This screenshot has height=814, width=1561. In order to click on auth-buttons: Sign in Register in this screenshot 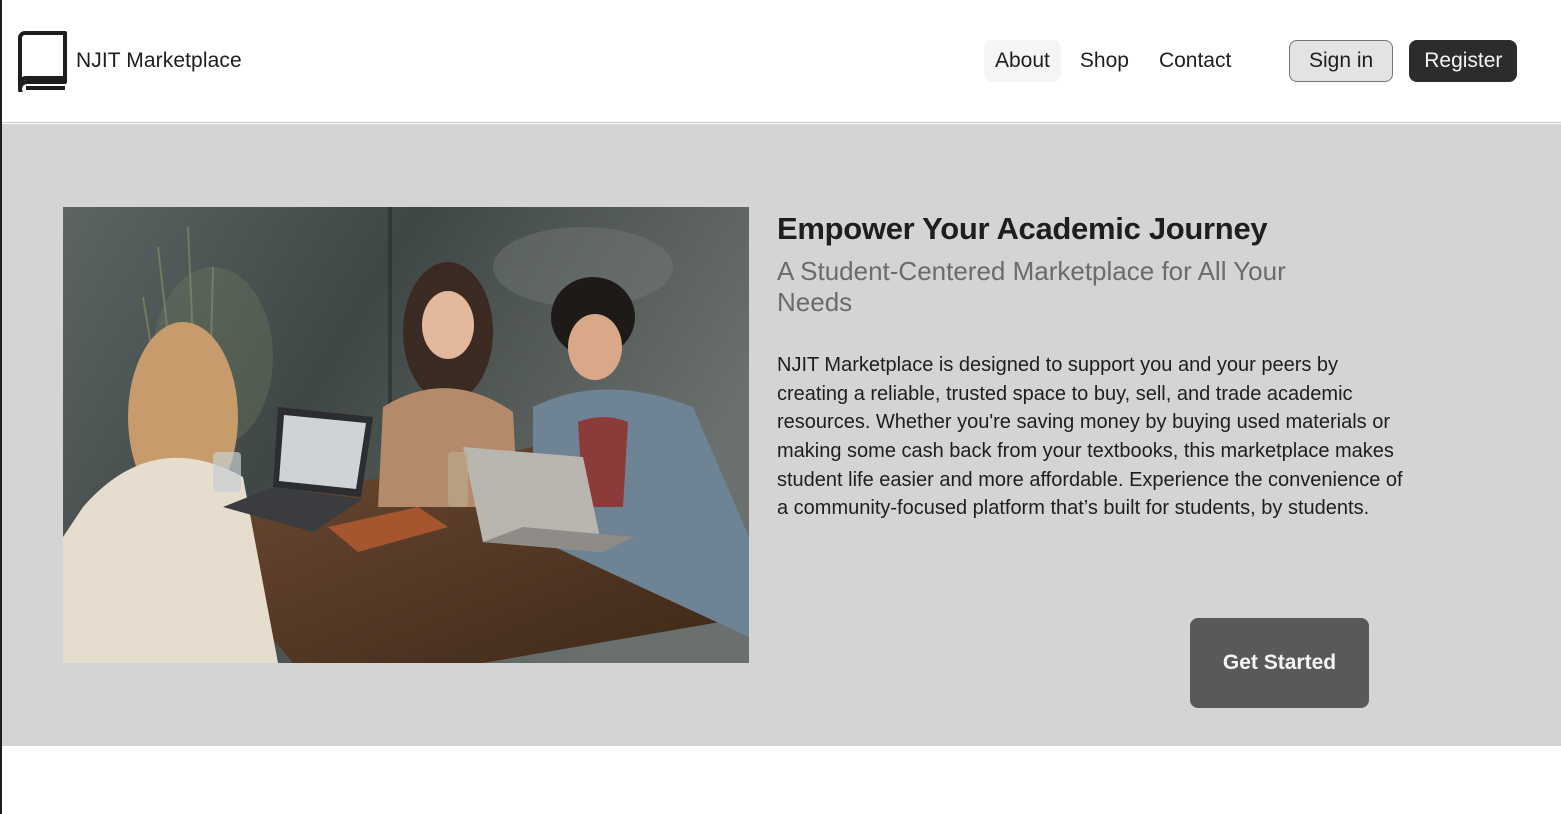, I will do `click(1403, 61)`.